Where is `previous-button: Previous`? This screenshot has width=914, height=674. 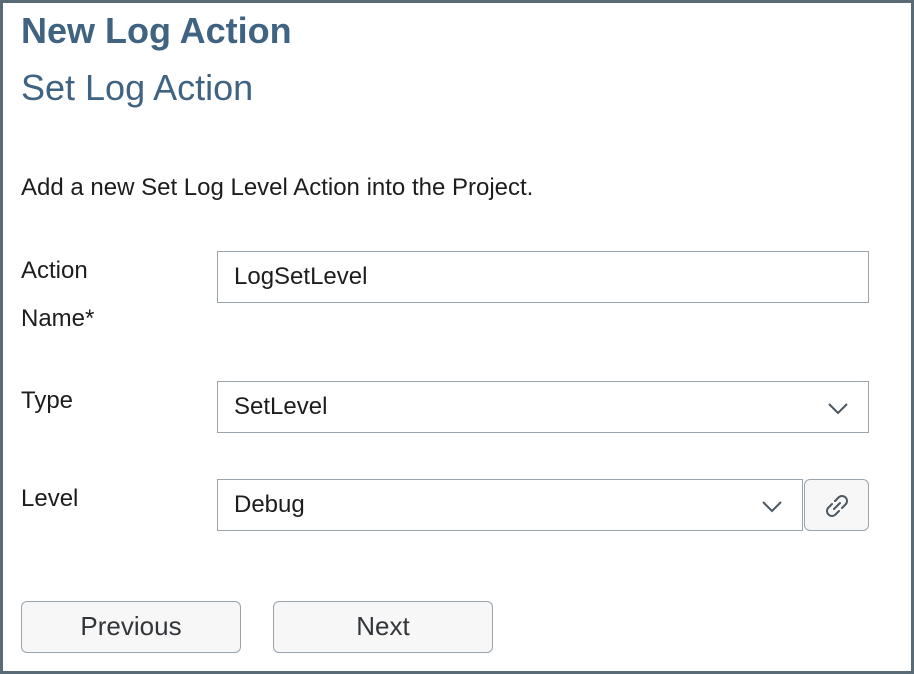
previous-button: Previous is located at coordinates (131, 627).